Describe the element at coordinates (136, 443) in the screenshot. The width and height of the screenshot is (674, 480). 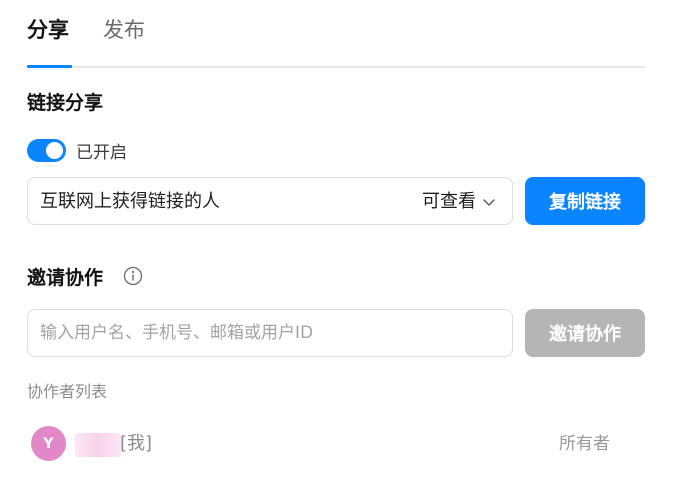
I see `me-tag: [我]` at that location.